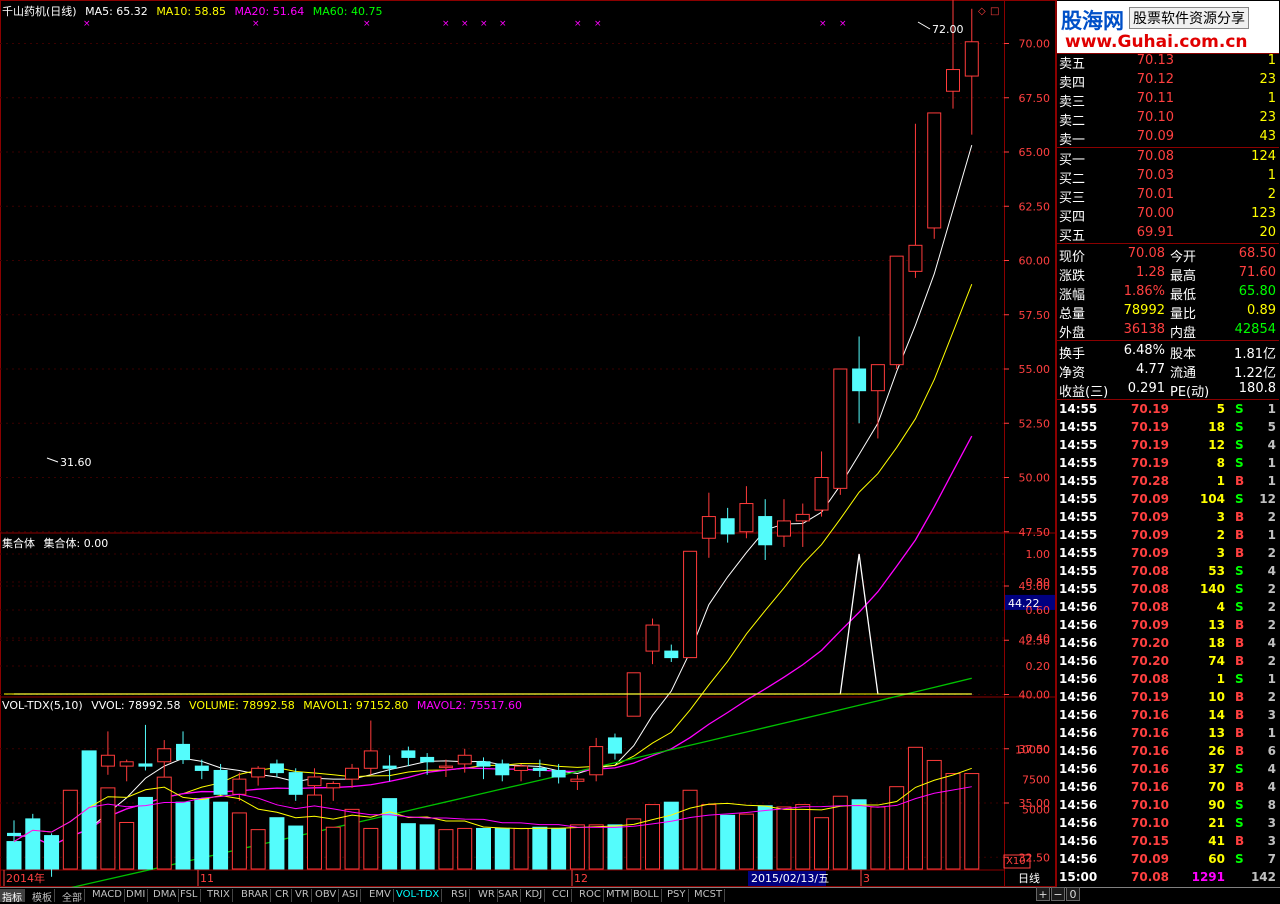  Describe the element at coordinates (646, 895) in the screenshot. I see `indicator-tab: BOLL` at that location.